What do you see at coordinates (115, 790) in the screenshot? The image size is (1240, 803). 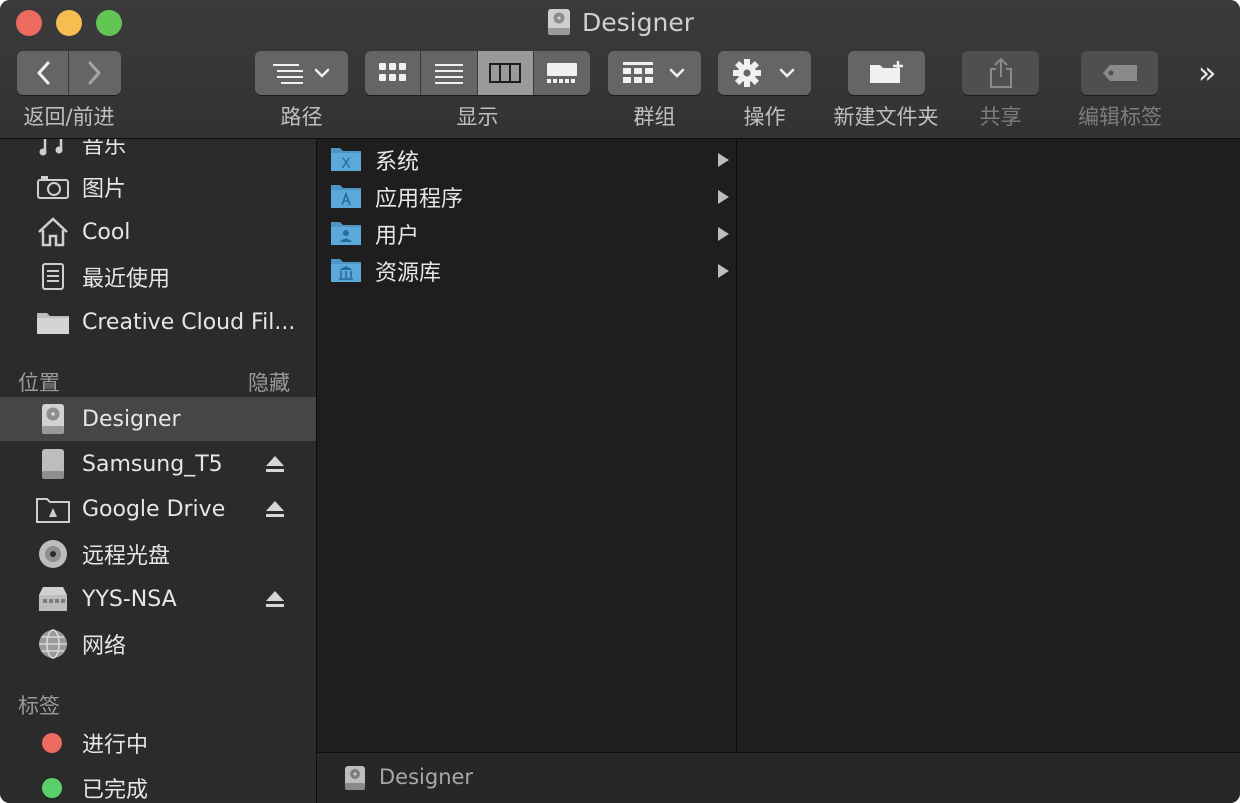 I see `sidebar-tag-label: 已完成` at bounding box center [115, 790].